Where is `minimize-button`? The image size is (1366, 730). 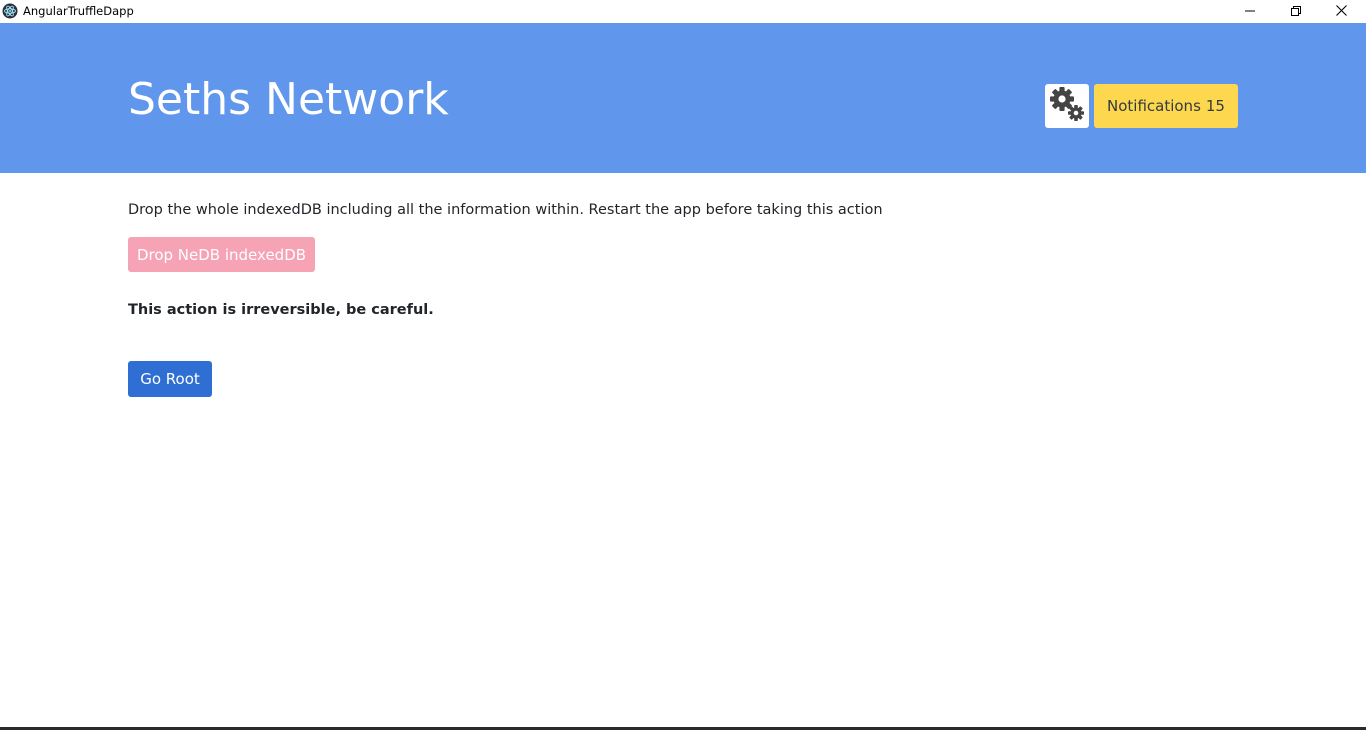 minimize-button is located at coordinates (1250, 11).